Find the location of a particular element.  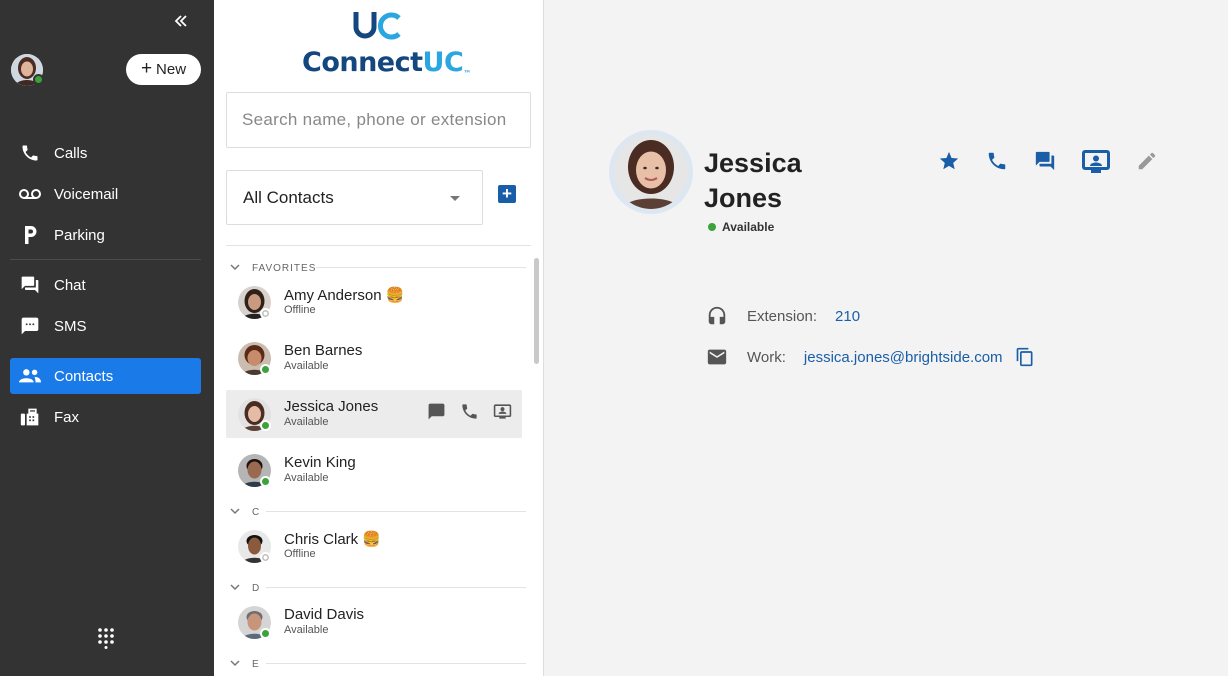

brand-name-accent: UC is located at coordinates (443, 62).